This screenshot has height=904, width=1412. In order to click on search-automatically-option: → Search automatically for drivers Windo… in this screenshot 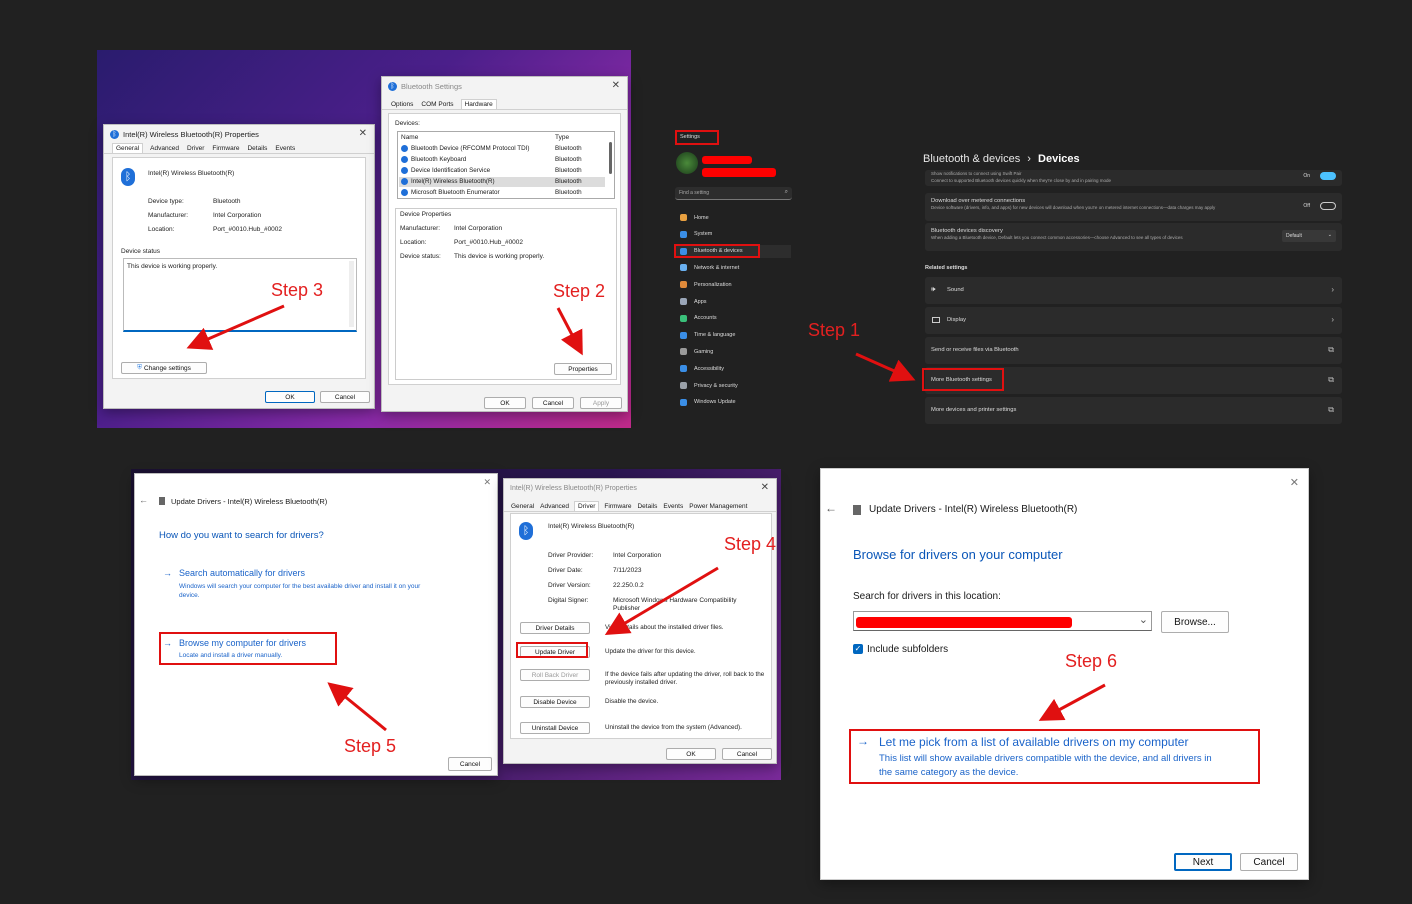, I will do `click(298, 584)`.